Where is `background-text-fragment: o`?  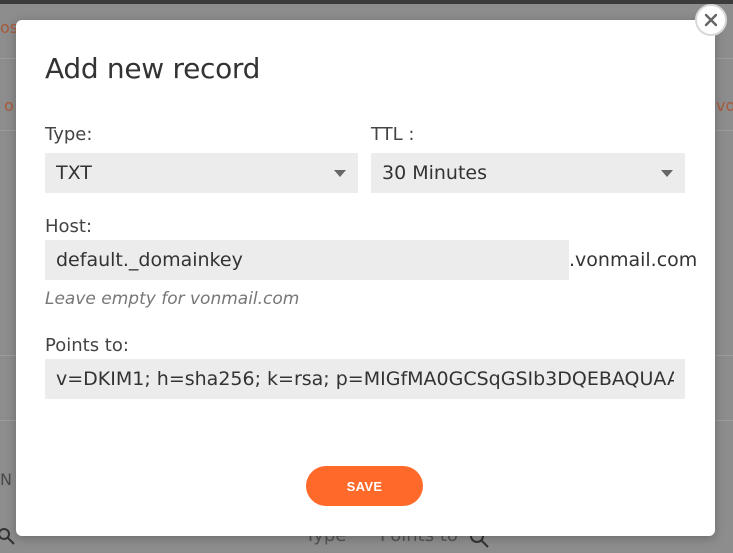 background-text-fragment: o is located at coordinates (9, 105).